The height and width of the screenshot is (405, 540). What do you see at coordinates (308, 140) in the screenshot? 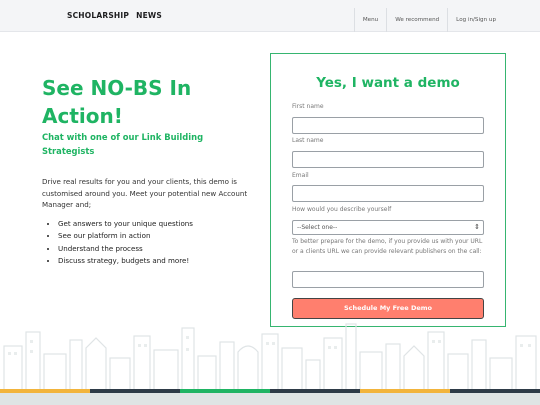
I see `last-name-label: Last name` at bounding box center [308, 140].